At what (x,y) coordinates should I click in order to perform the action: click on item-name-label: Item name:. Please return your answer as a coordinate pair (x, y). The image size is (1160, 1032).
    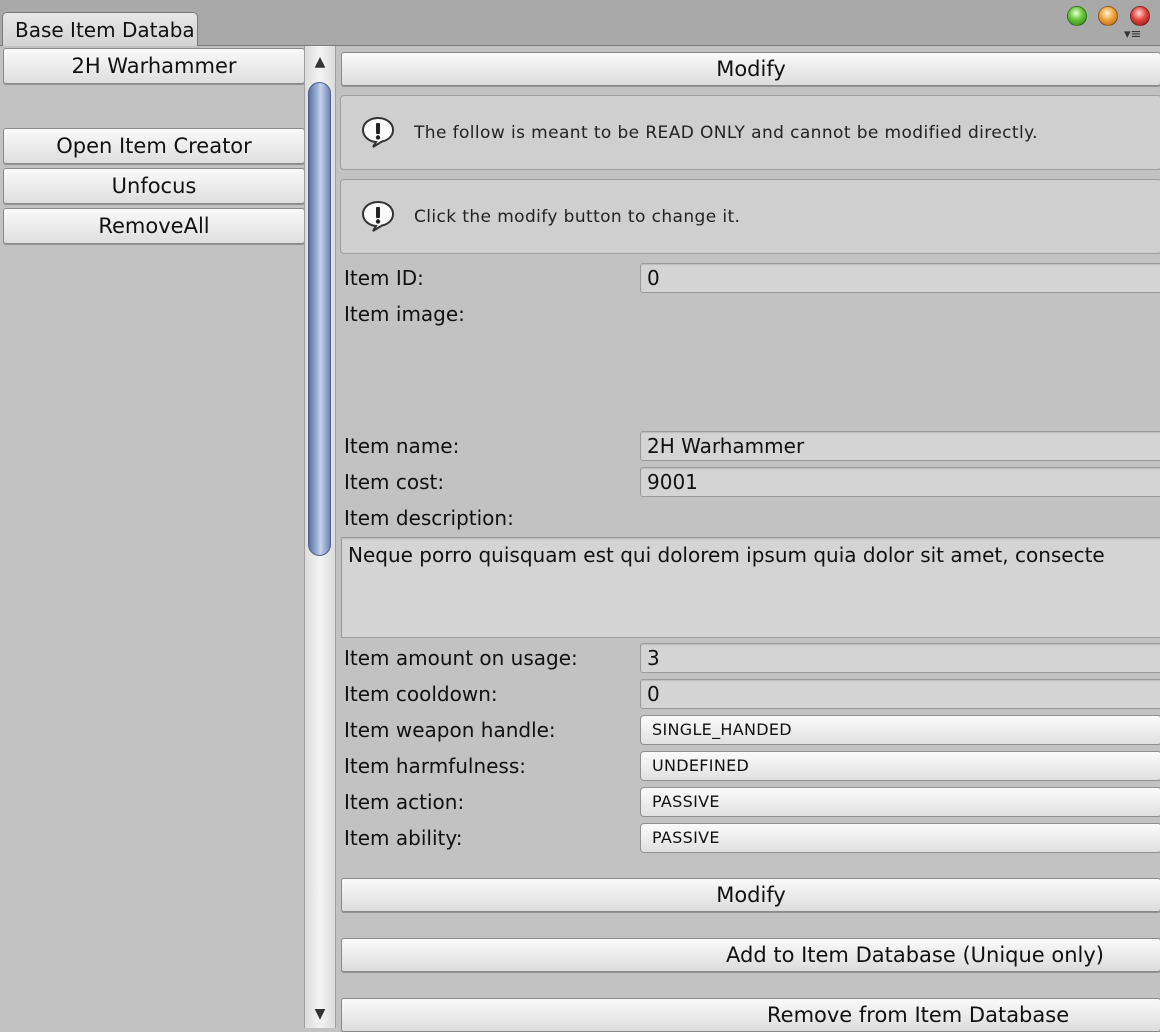
    Looking at the image, I should click on (402, 446).